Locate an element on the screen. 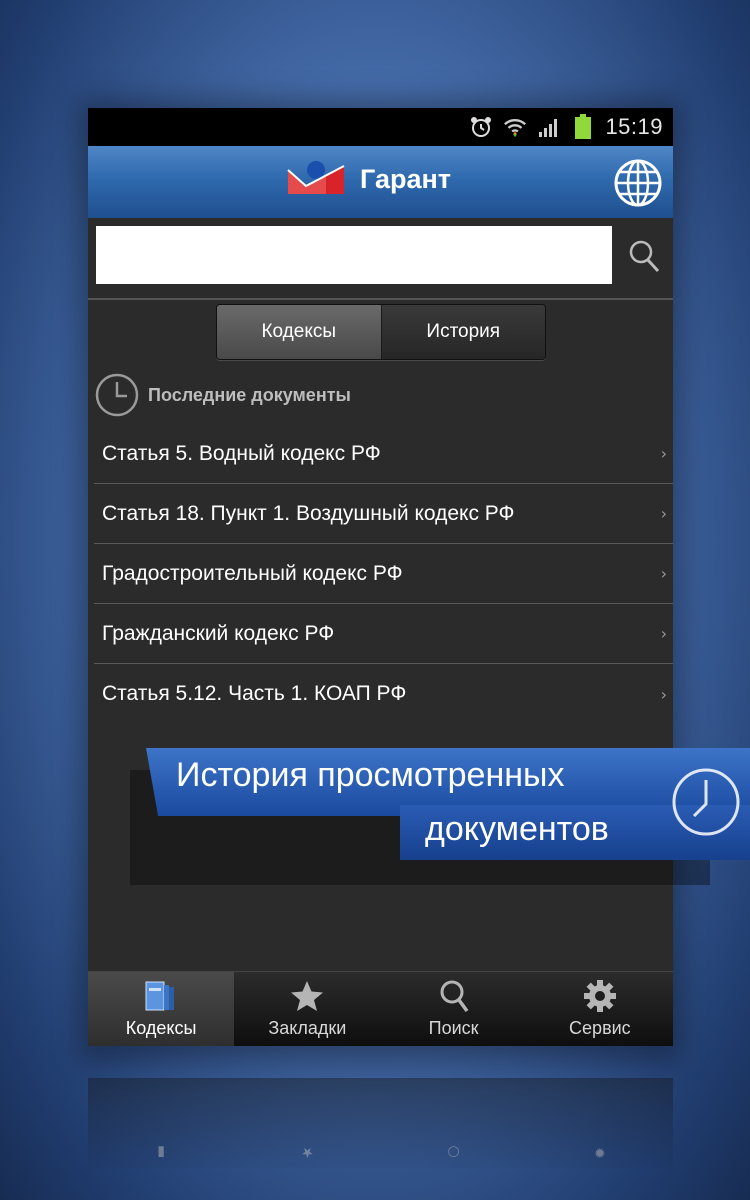 The height and width of the screenshot is (1200, 750). tab-service: Сервис is located at coordinates (600, 1009).